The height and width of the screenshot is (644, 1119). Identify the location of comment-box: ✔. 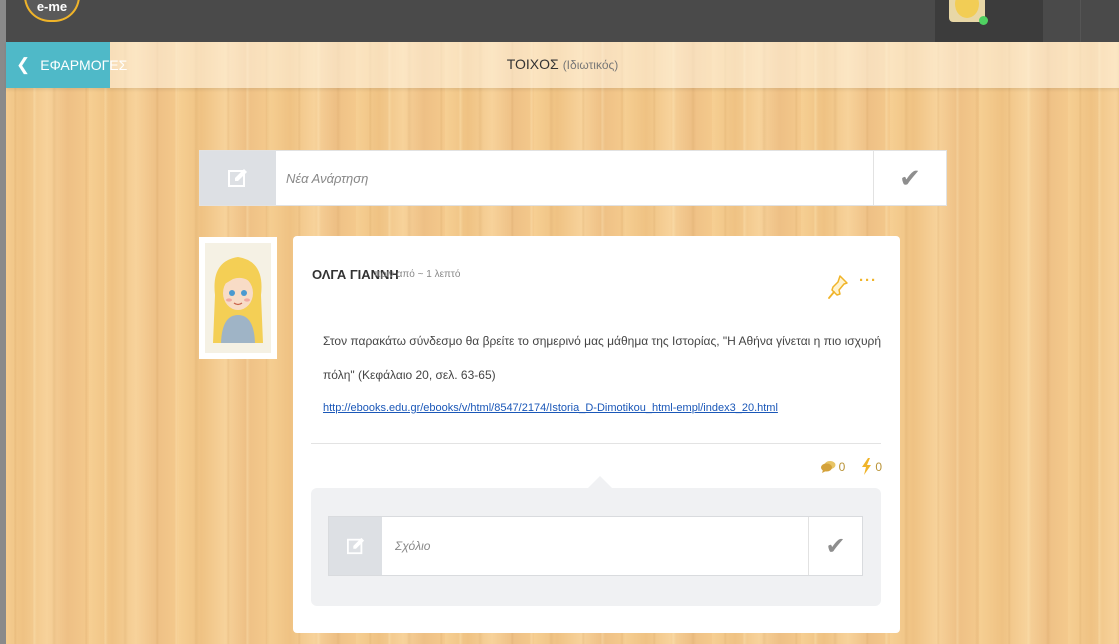
(595, 546).